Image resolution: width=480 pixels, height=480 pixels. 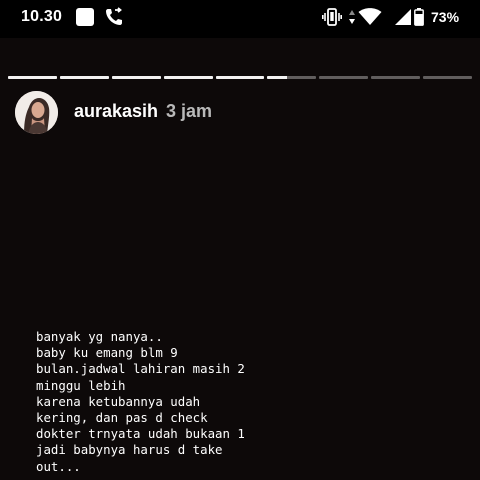 What do you see at coordinates (403, 19) in the screenshot?
I see `cell-signal-icon` at bounding box center [403, 19].